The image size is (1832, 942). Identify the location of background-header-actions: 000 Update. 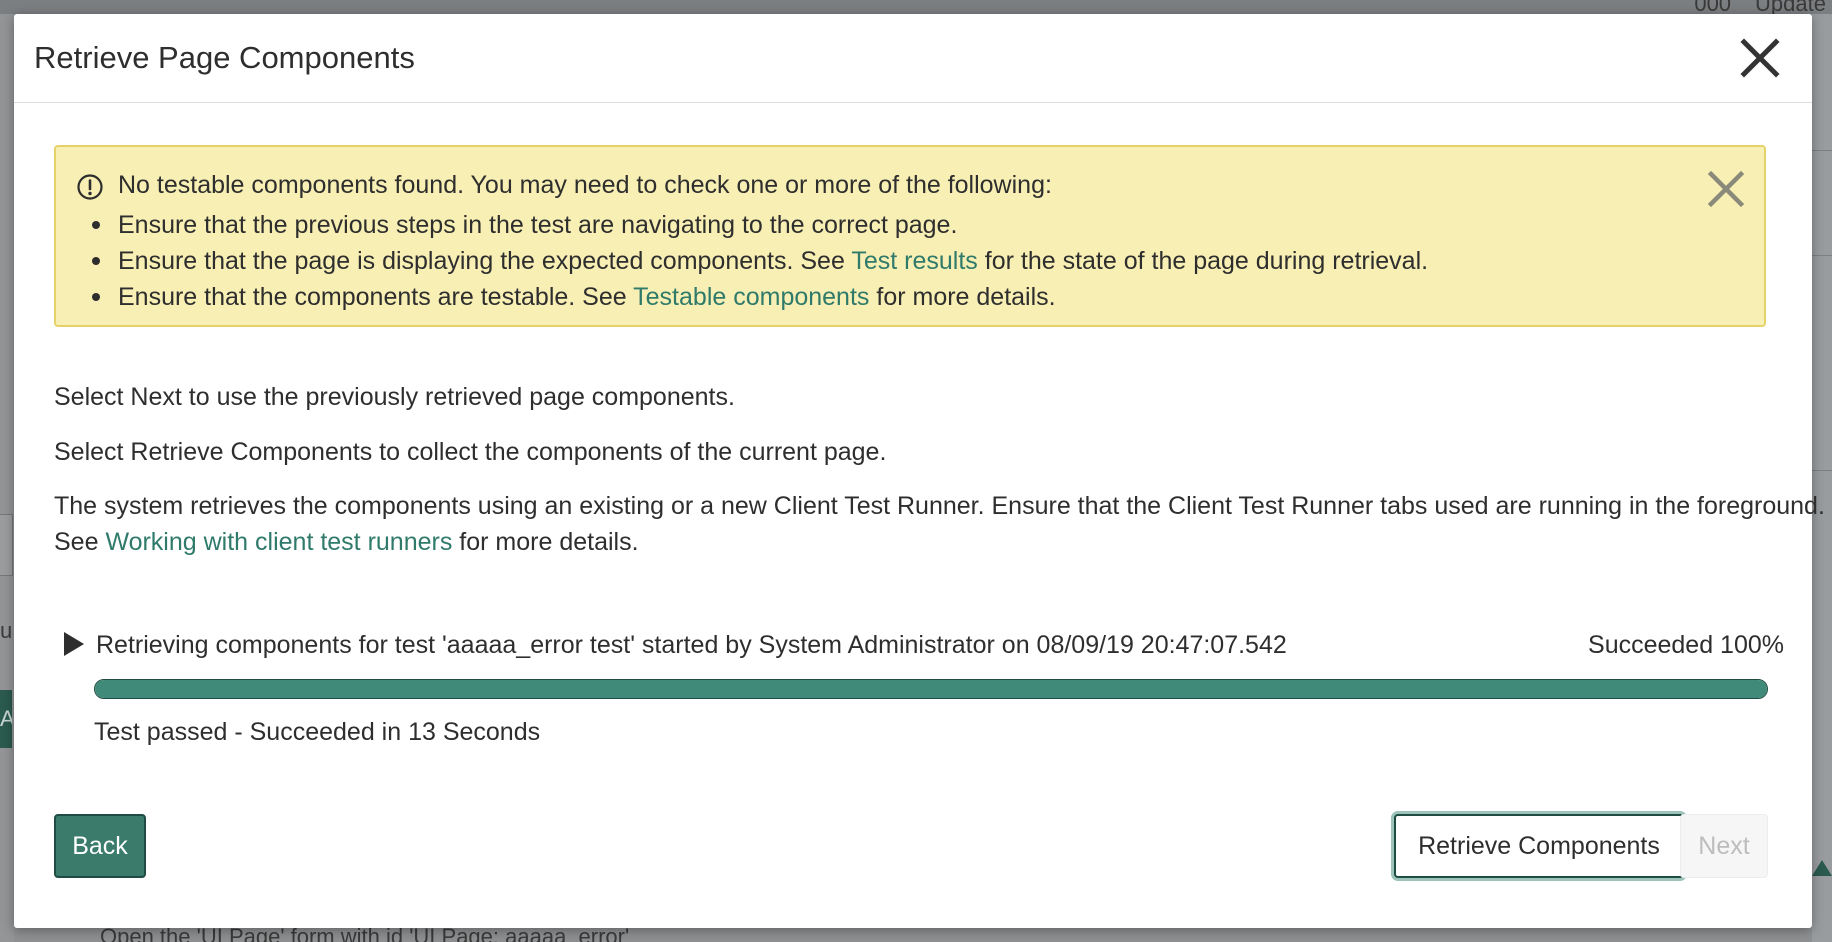
(1763, 8).